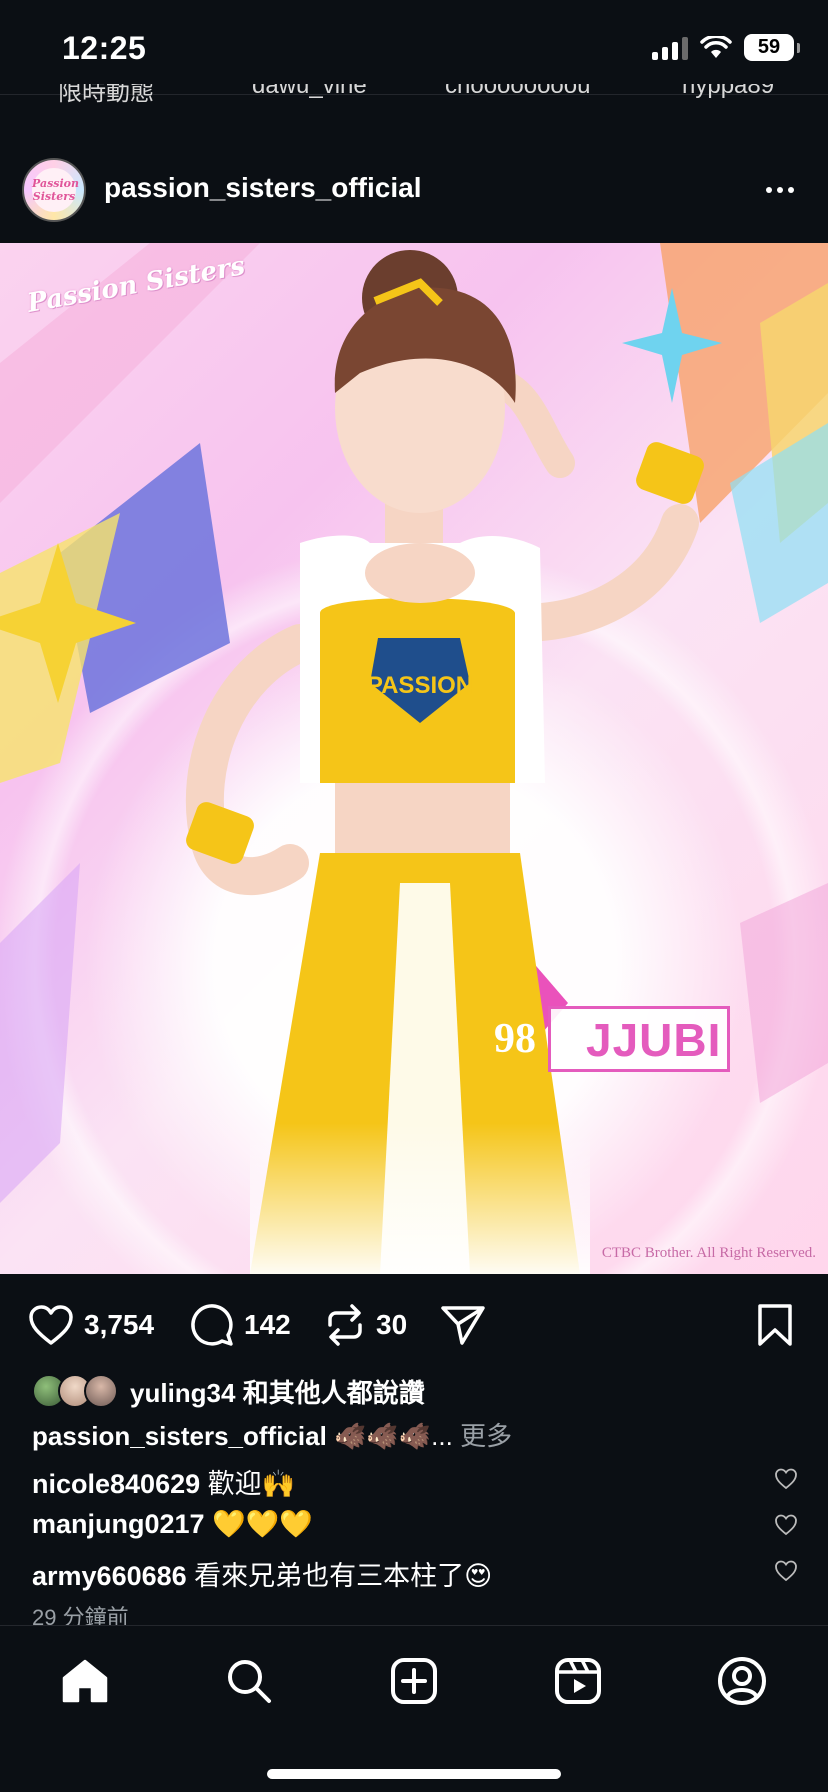 This screenshot has height=1792, width=828. I want to click on comment-text: 💛💛💛, so click(262, 1524).